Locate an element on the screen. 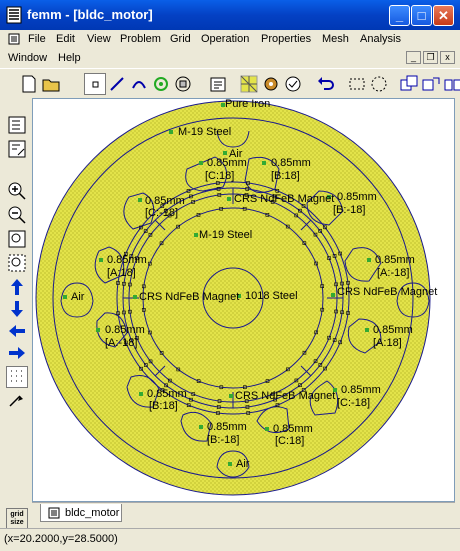 The width and height of the screenshot is (460, 551). open-folder-icon is located at coordinates (51, 85).